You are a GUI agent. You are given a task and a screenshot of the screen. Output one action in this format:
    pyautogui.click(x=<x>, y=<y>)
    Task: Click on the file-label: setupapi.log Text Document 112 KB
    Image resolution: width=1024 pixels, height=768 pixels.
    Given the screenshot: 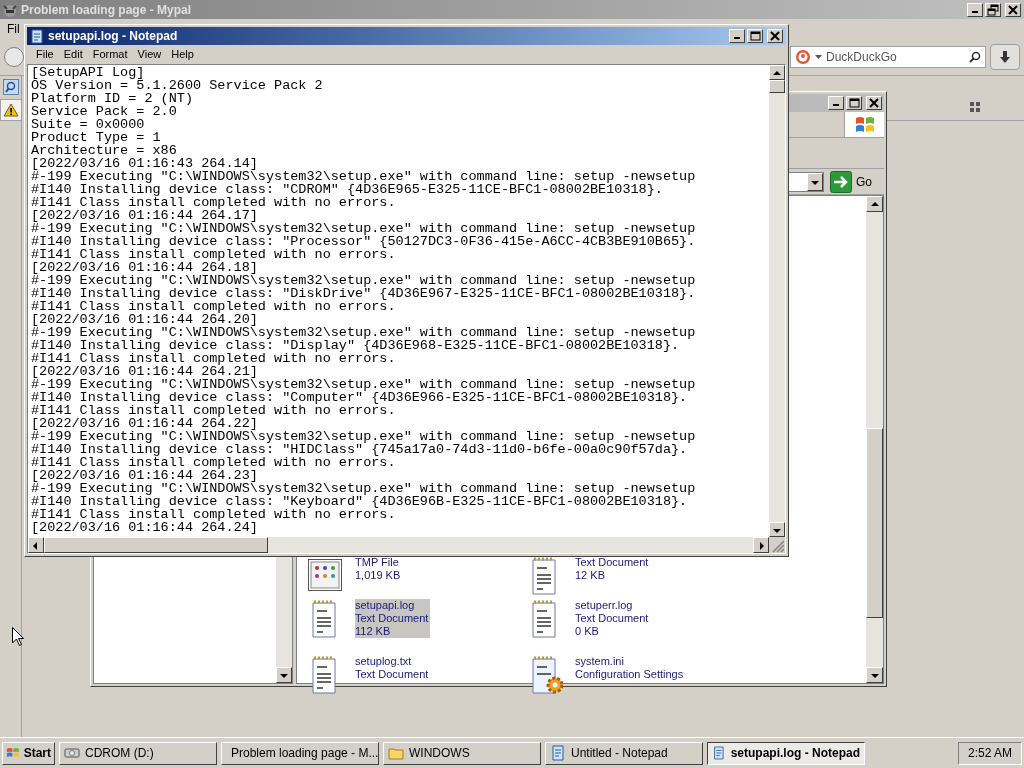 What is the action you would take?
    pyautogui.click(x=393, y=618)
    